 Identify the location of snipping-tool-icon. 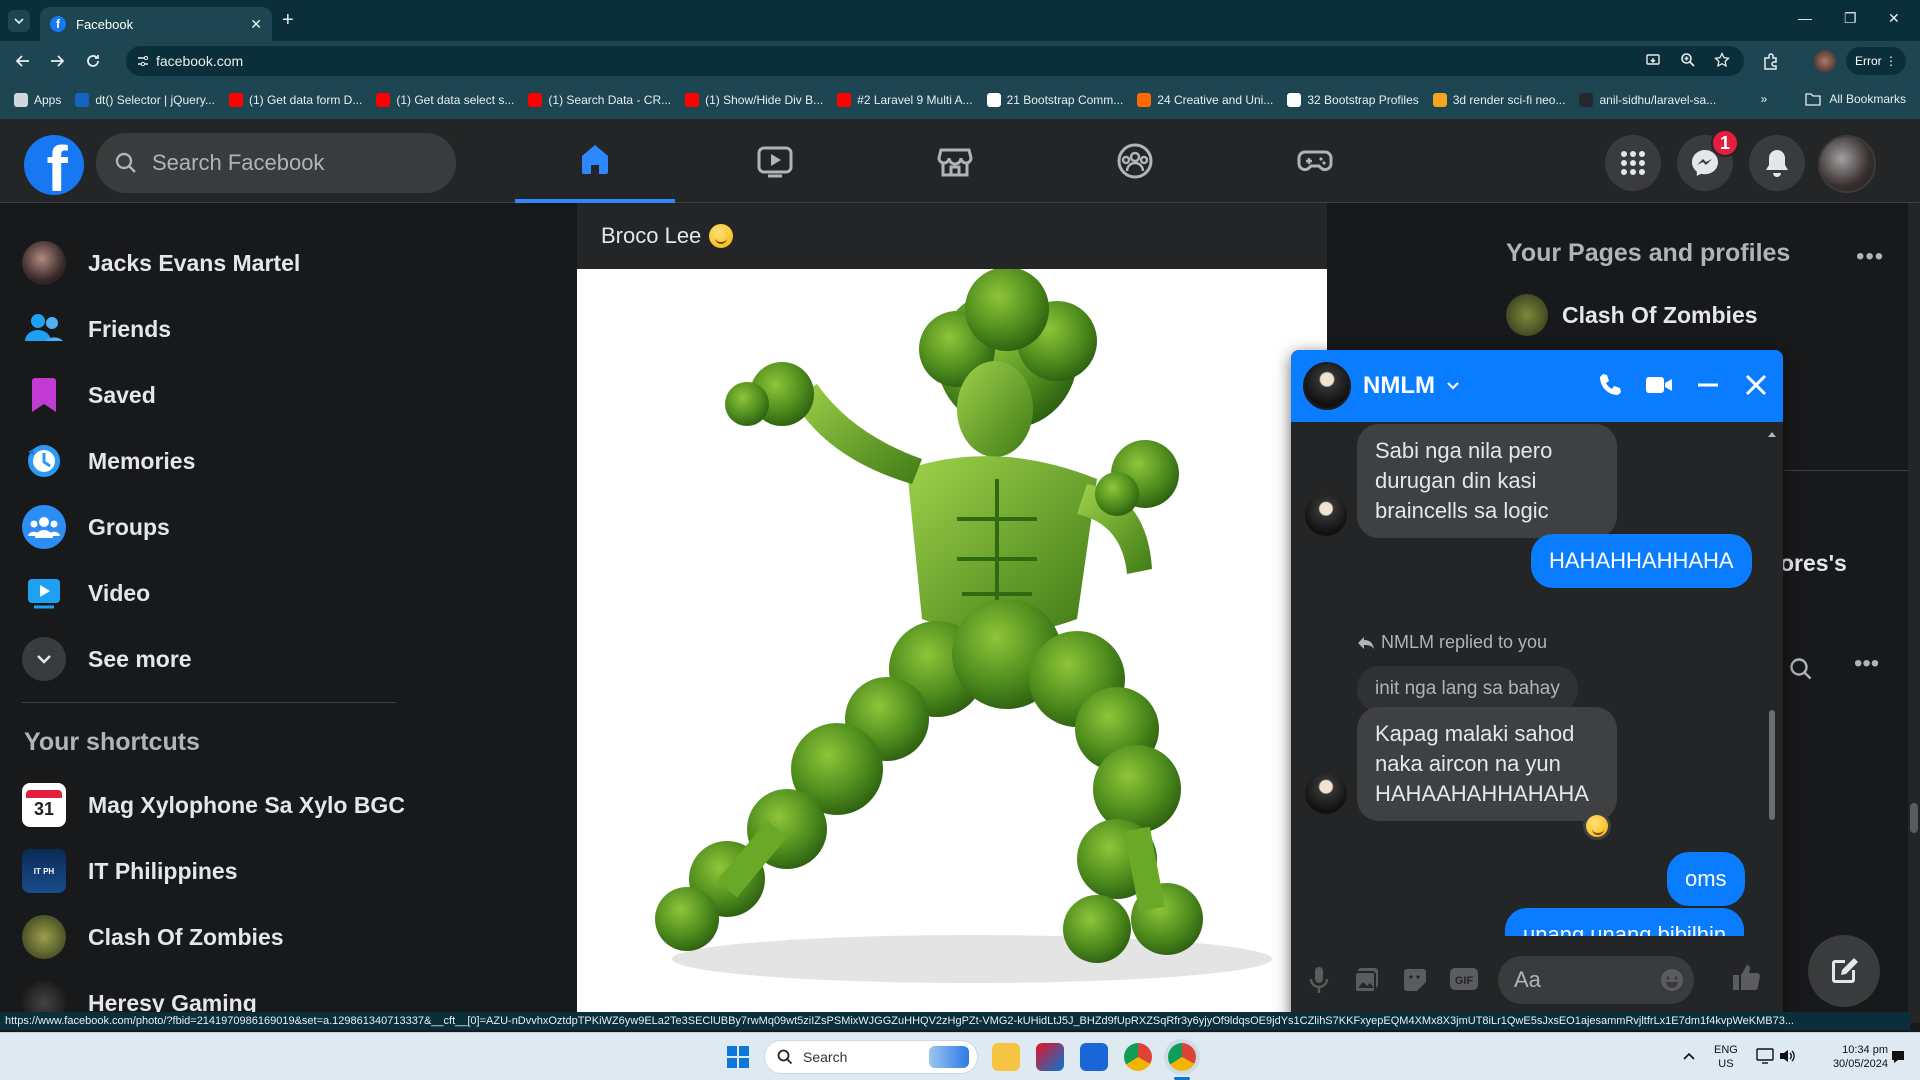
(1050, 1057).